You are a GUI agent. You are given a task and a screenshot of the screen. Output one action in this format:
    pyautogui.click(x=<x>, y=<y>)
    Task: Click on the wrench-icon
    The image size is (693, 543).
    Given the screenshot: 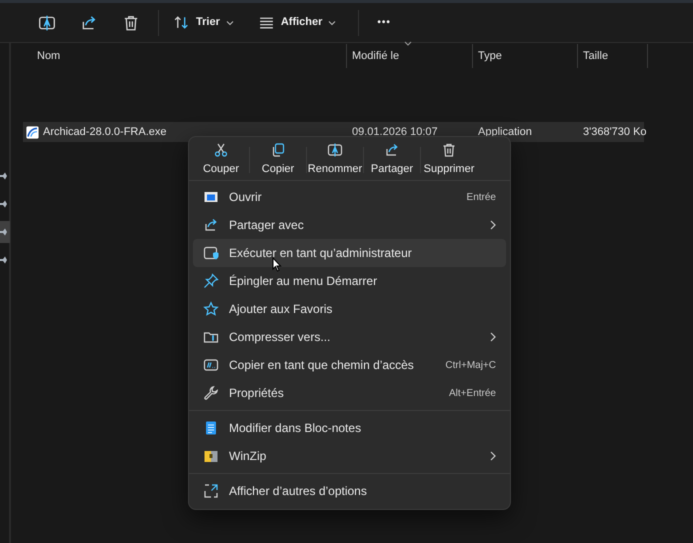 What is the action you would take?
    pyautogui.click(x=211, y=393)
    